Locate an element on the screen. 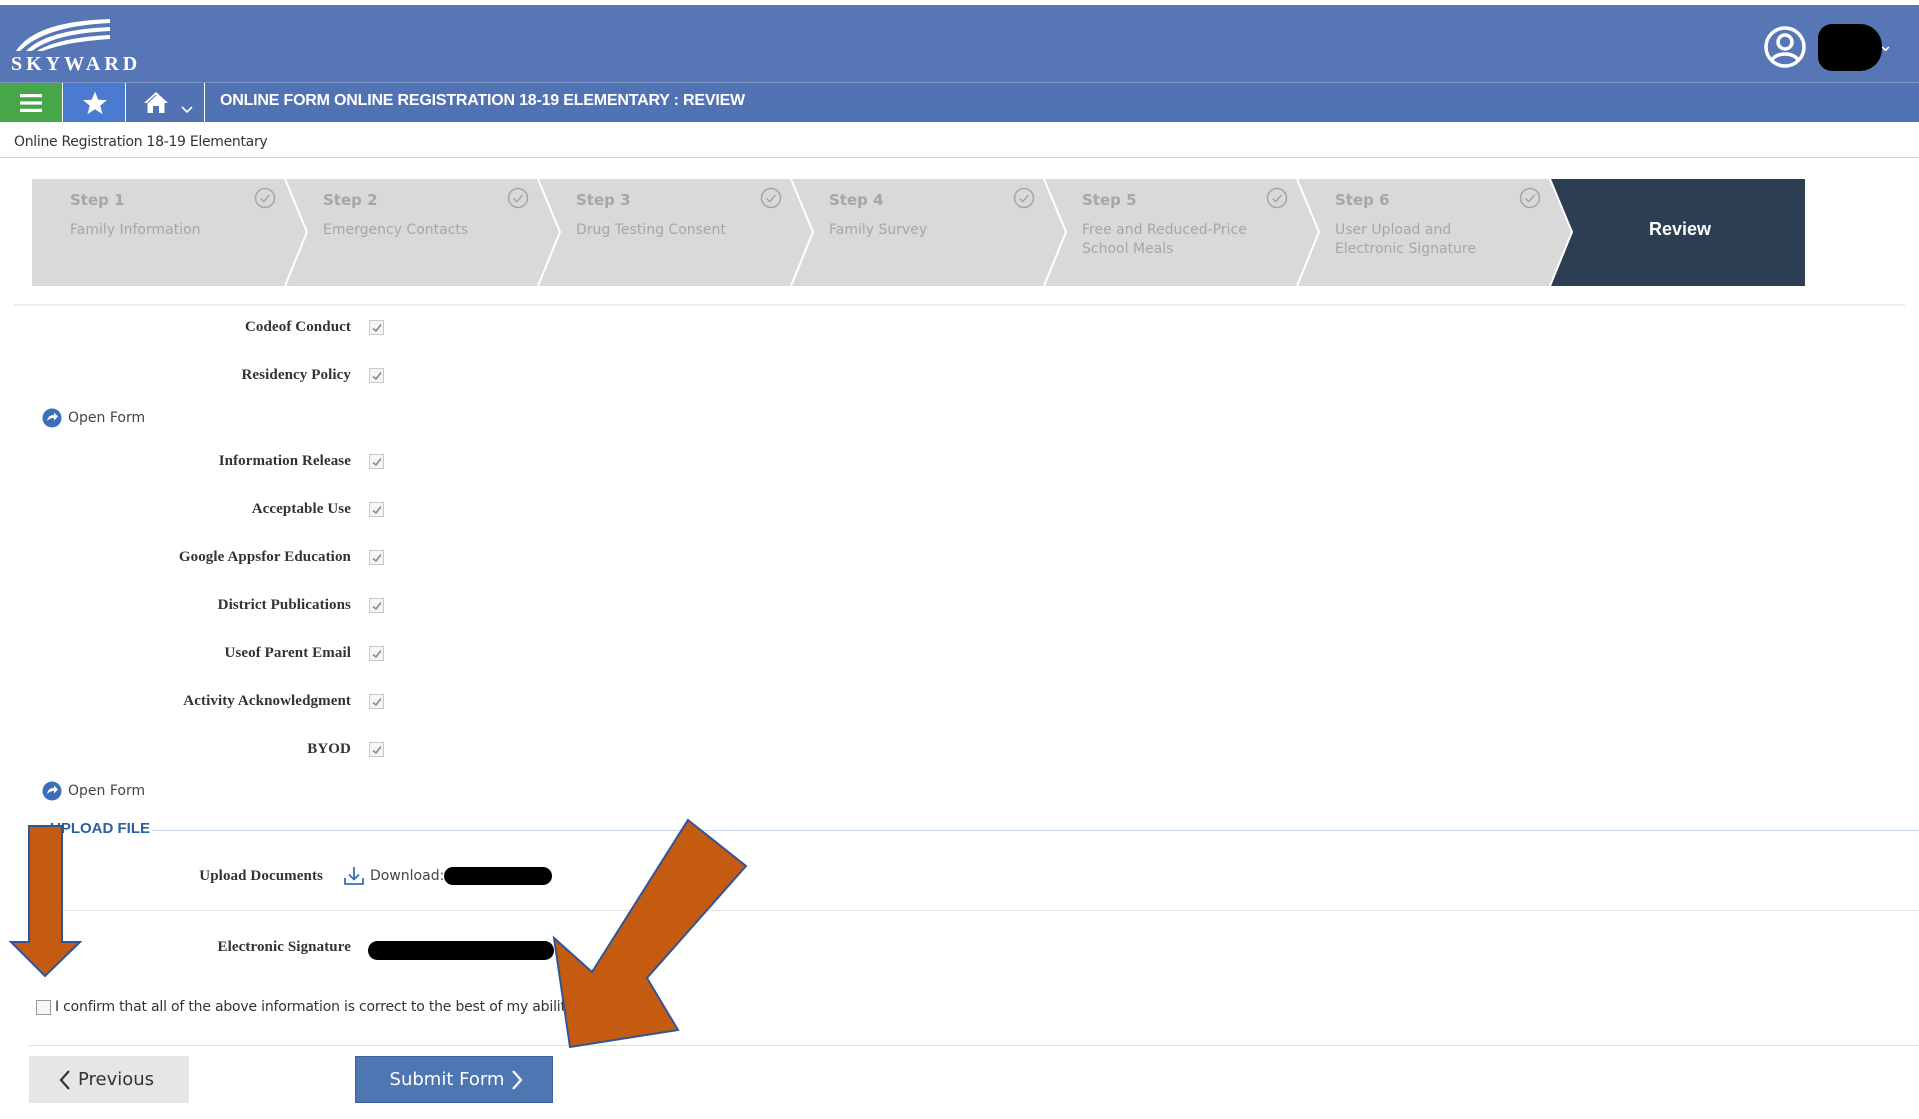 The width and height of the screenshot is (1919, 1119). chevron-down-icon is located at coordinates (187, 109).